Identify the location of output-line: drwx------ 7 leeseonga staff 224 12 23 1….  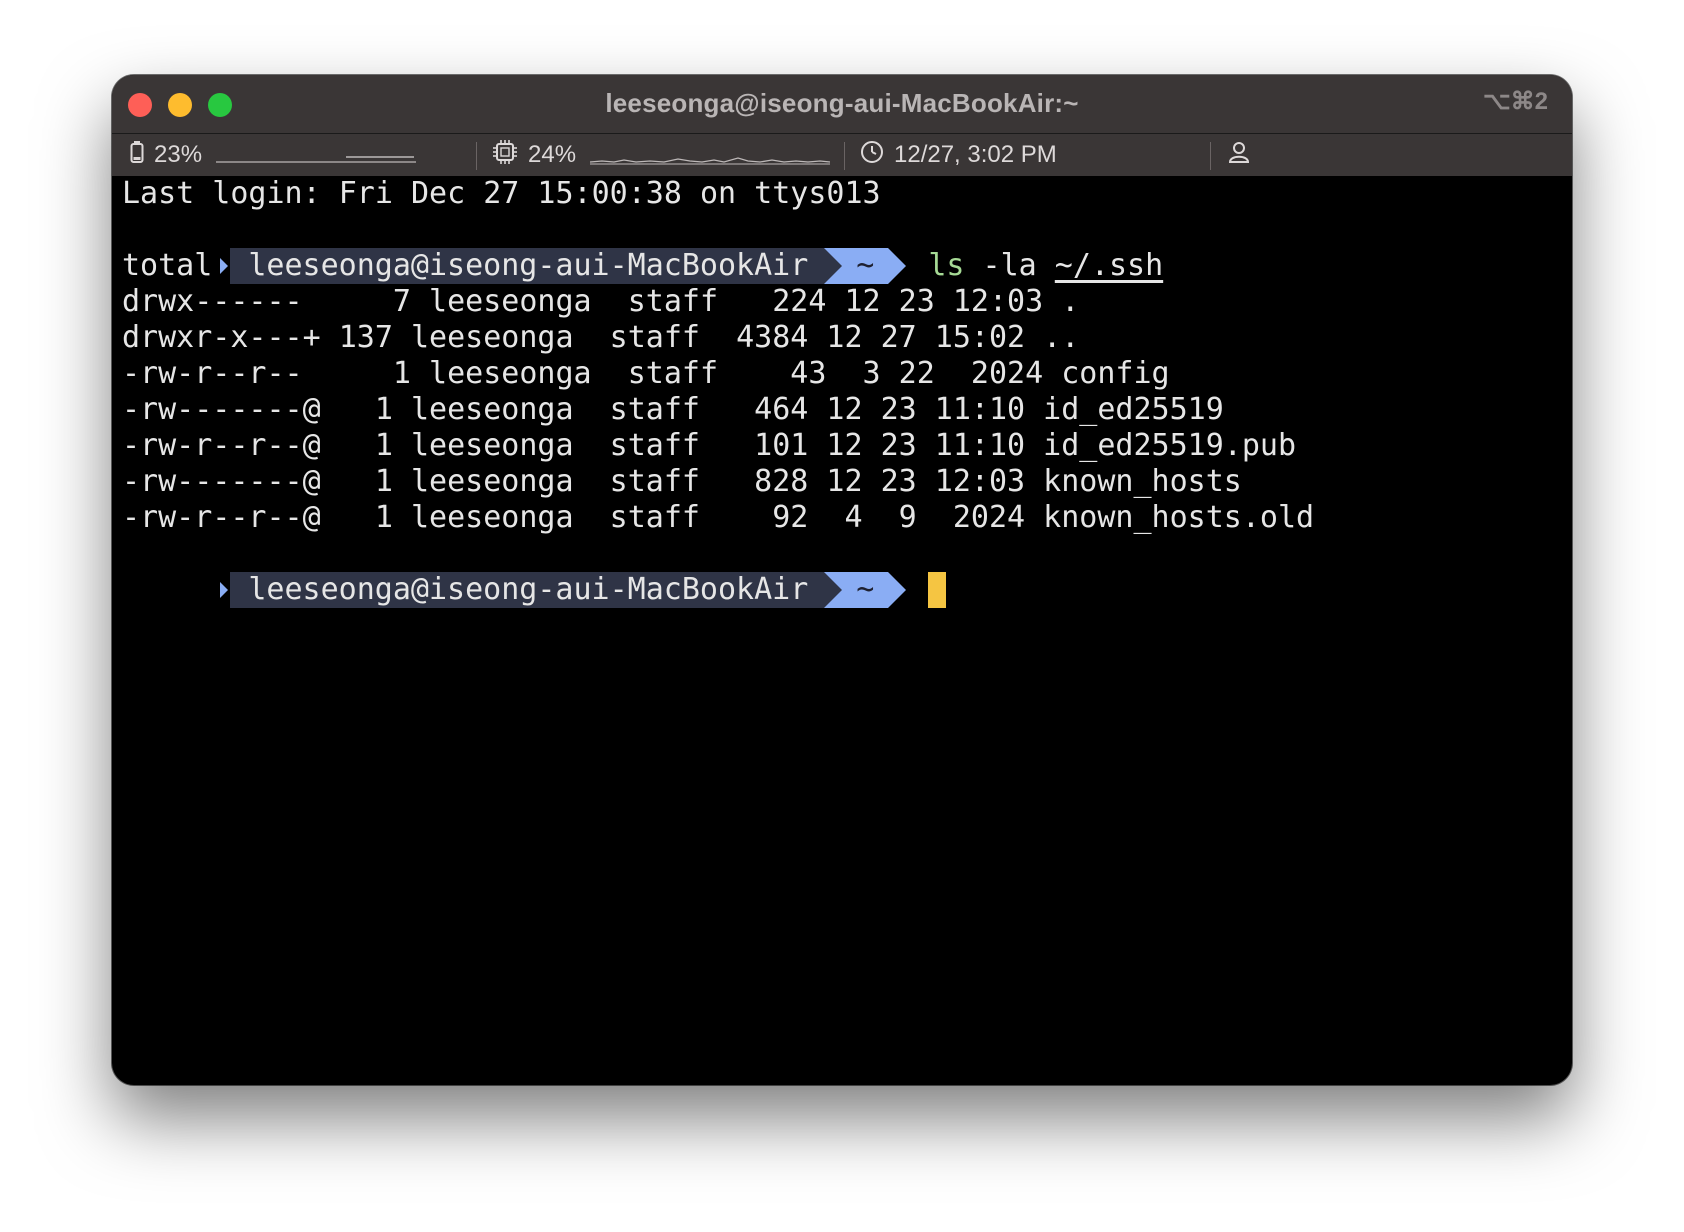
(601, 301).